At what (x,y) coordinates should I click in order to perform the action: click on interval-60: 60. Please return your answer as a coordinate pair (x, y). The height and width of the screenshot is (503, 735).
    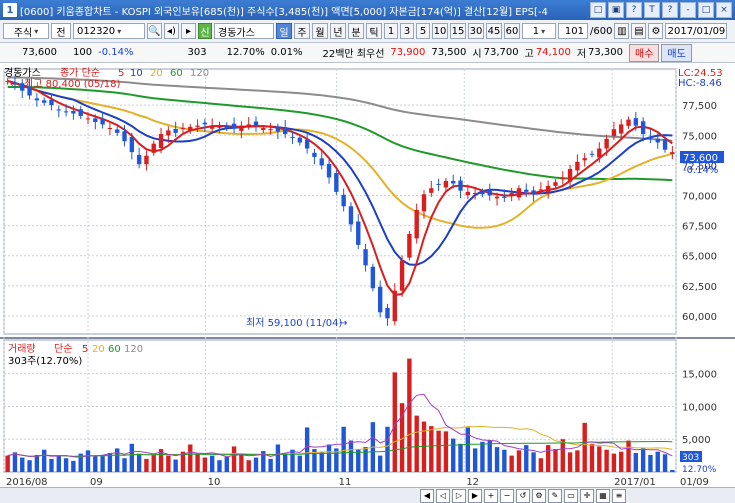
    Looking at the image, I should click on (512, 31).